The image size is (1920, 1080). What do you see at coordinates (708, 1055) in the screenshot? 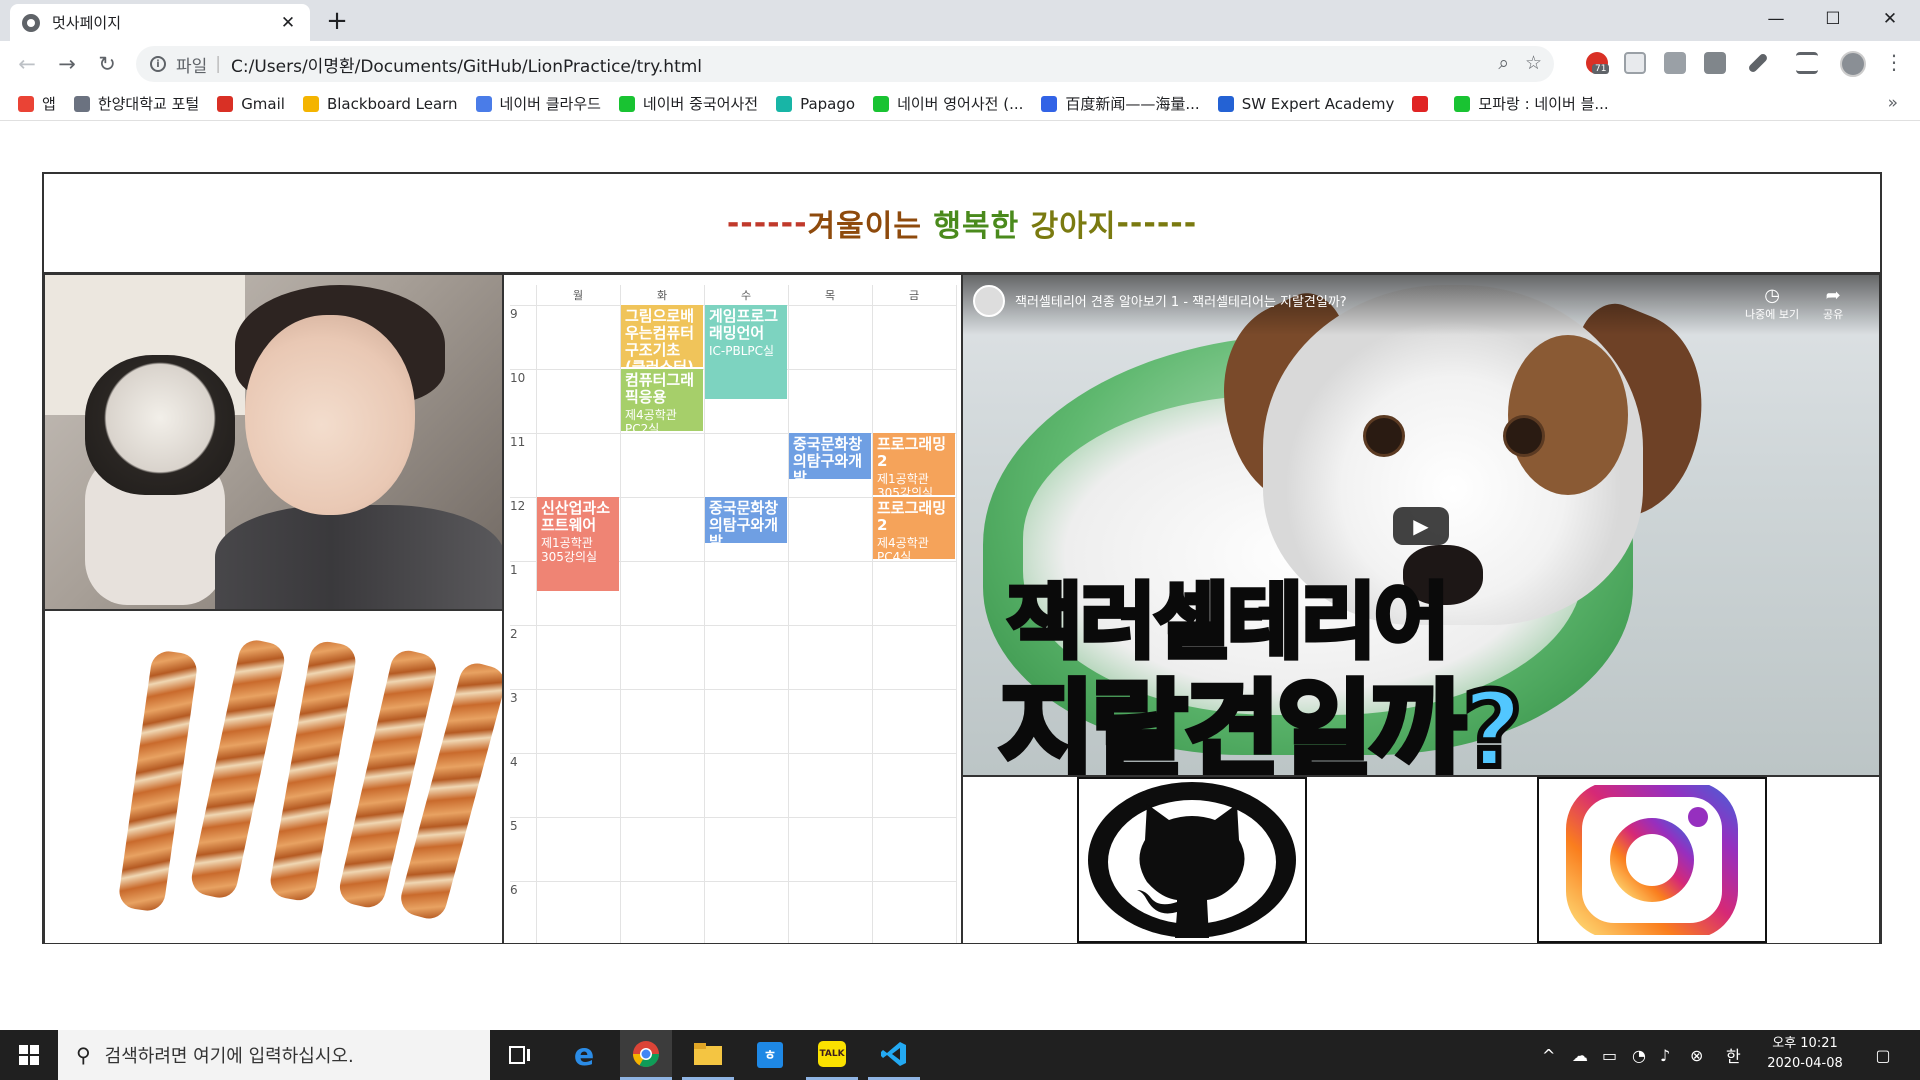
I see `file-explorer-taskbar-app` at bounding box center [708, 1055].